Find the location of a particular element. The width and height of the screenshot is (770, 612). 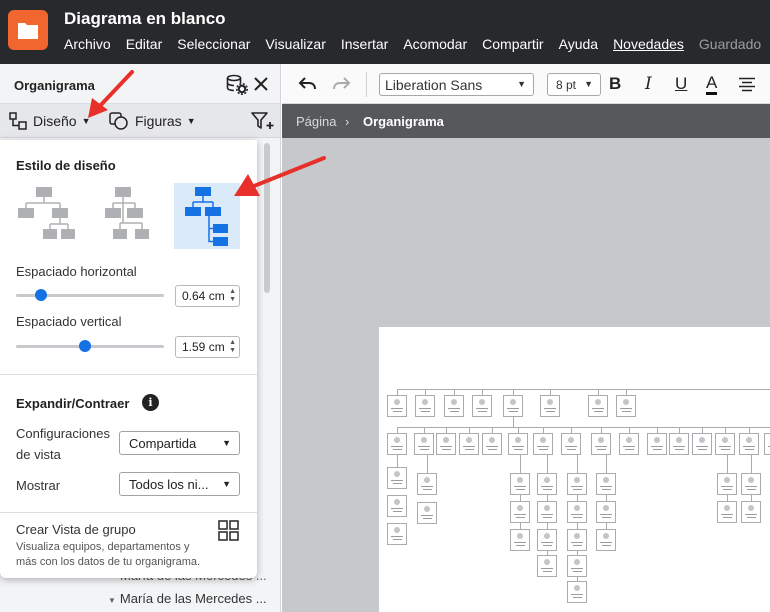

name-line is located at coordinates (397, 480).